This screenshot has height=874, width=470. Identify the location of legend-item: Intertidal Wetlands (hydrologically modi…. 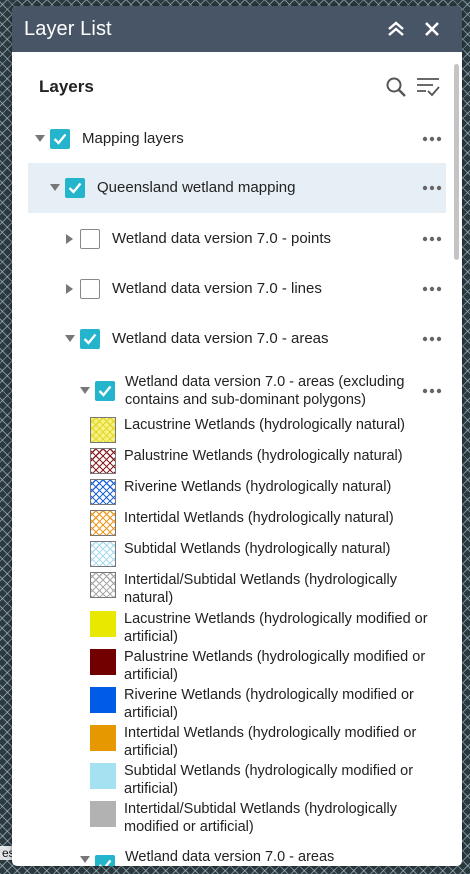
(266, 742).